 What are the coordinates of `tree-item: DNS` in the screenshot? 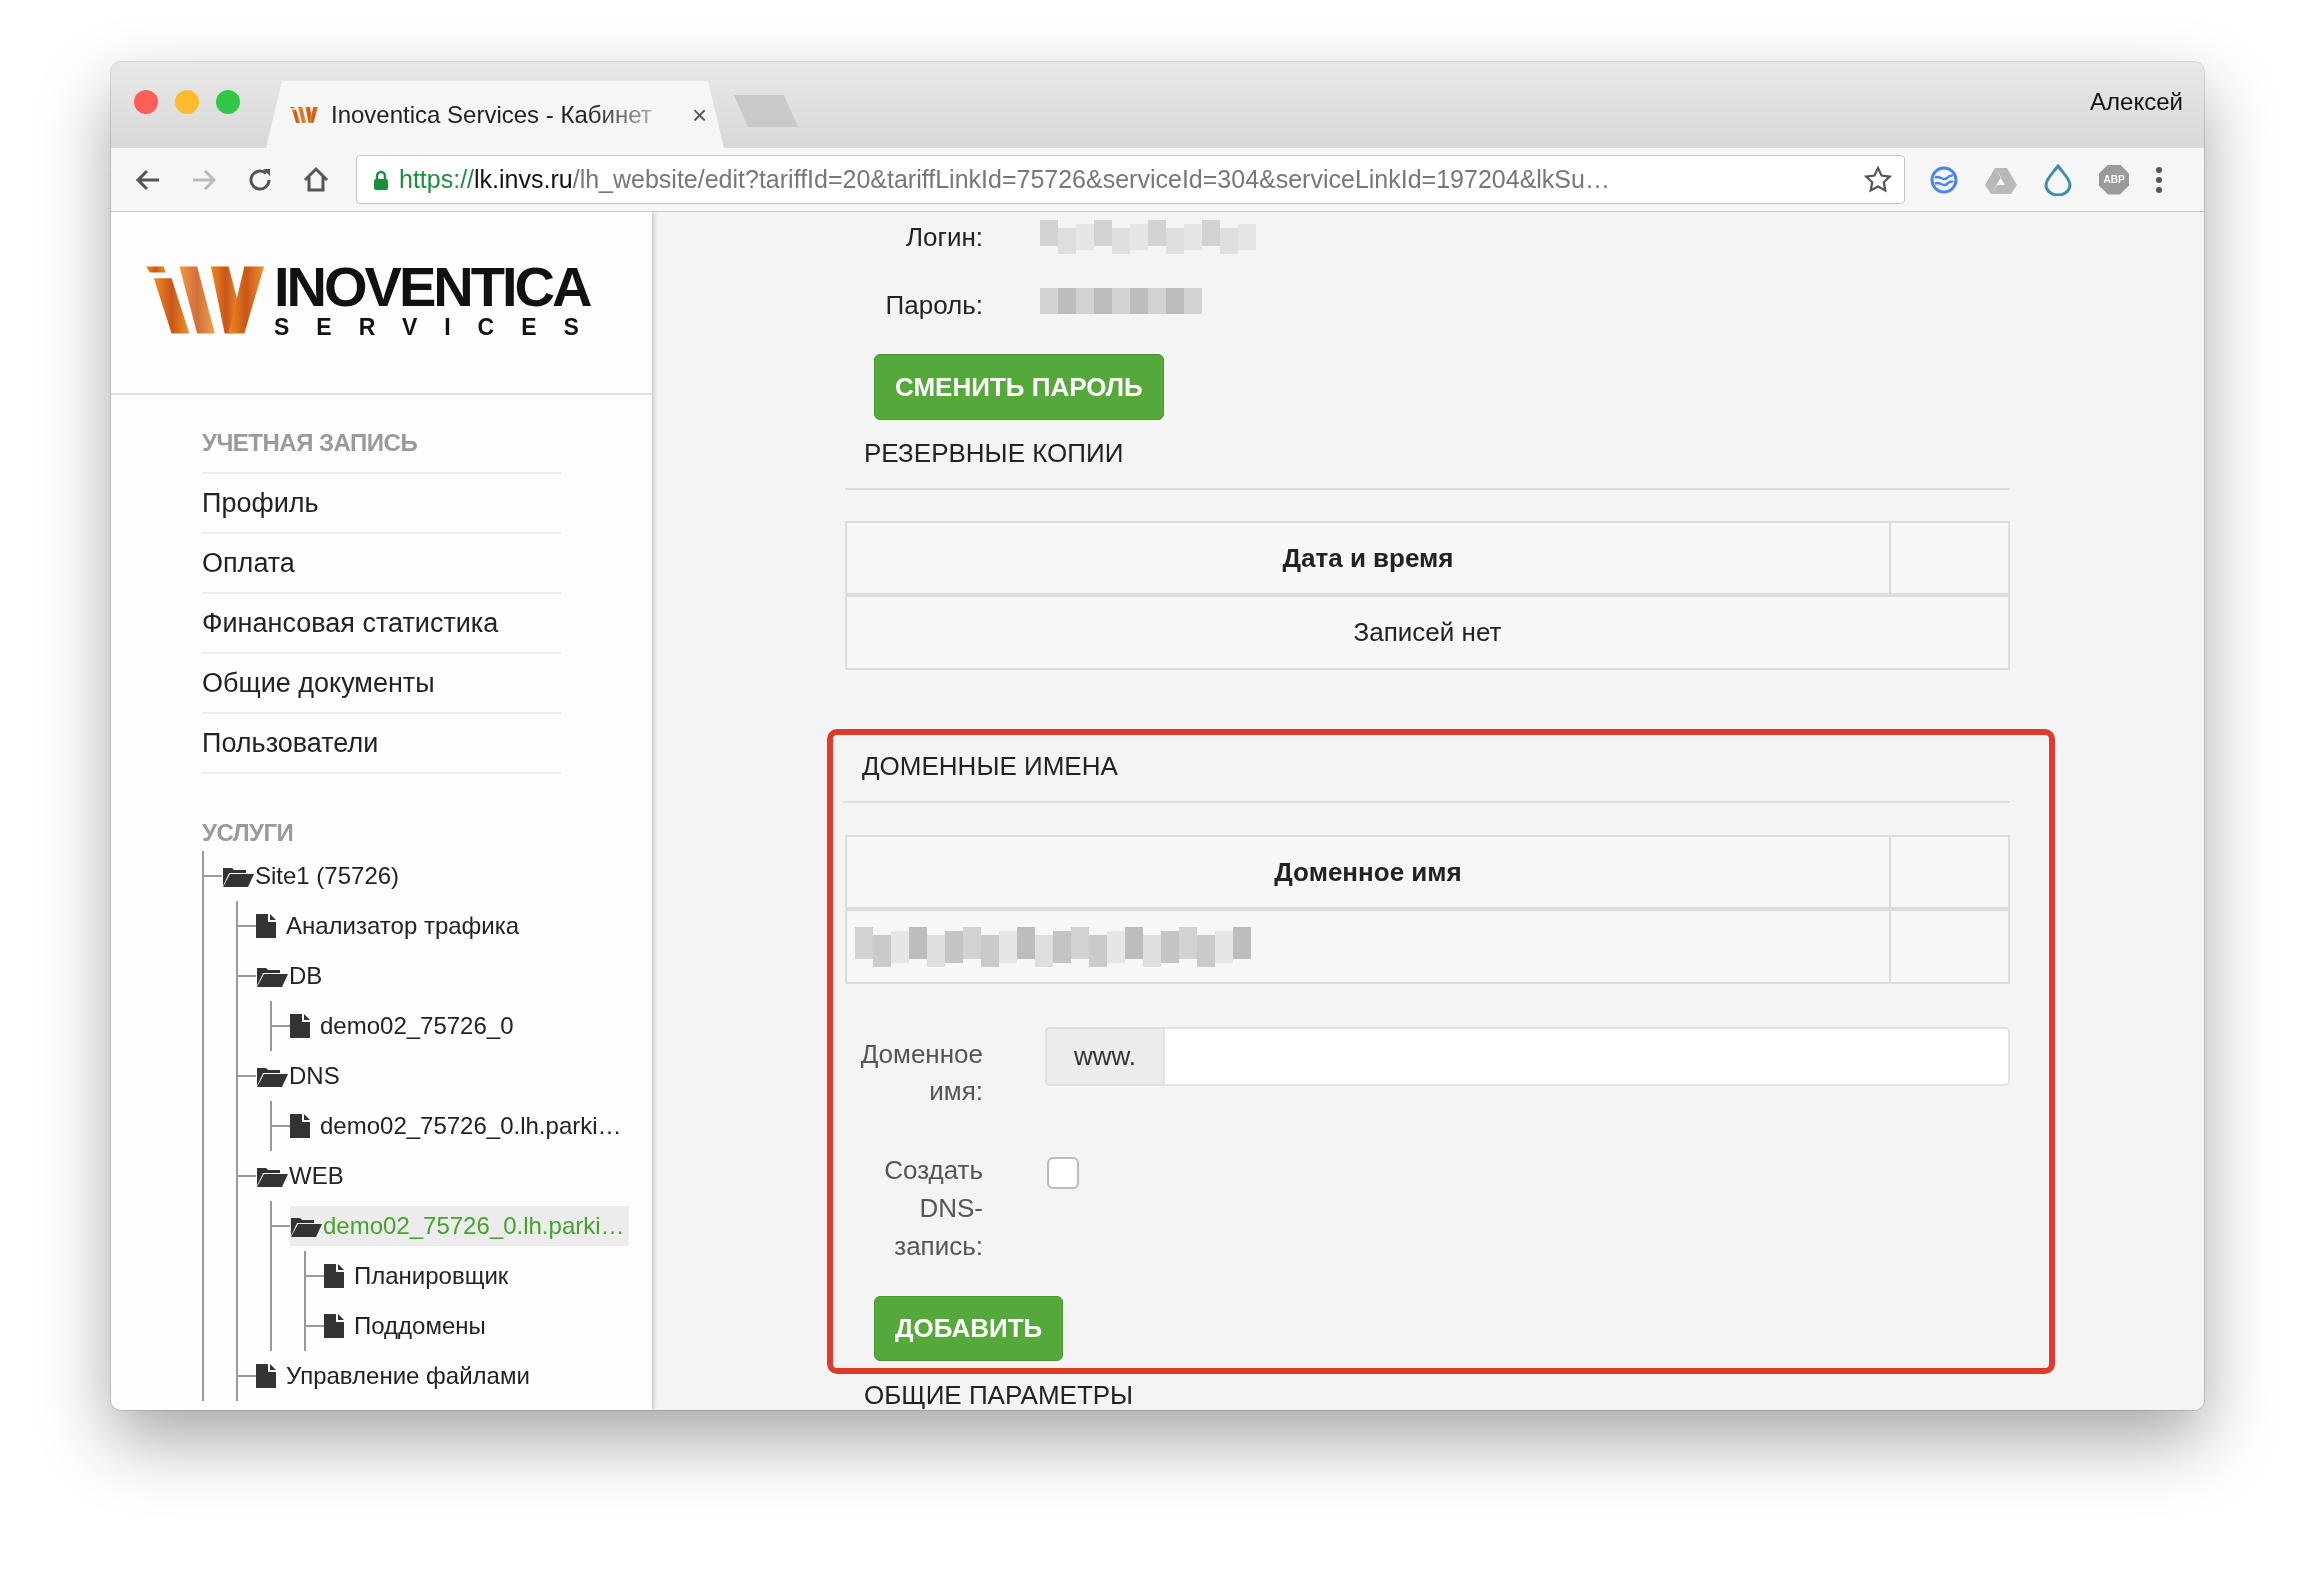 It's located at (300, 1076).